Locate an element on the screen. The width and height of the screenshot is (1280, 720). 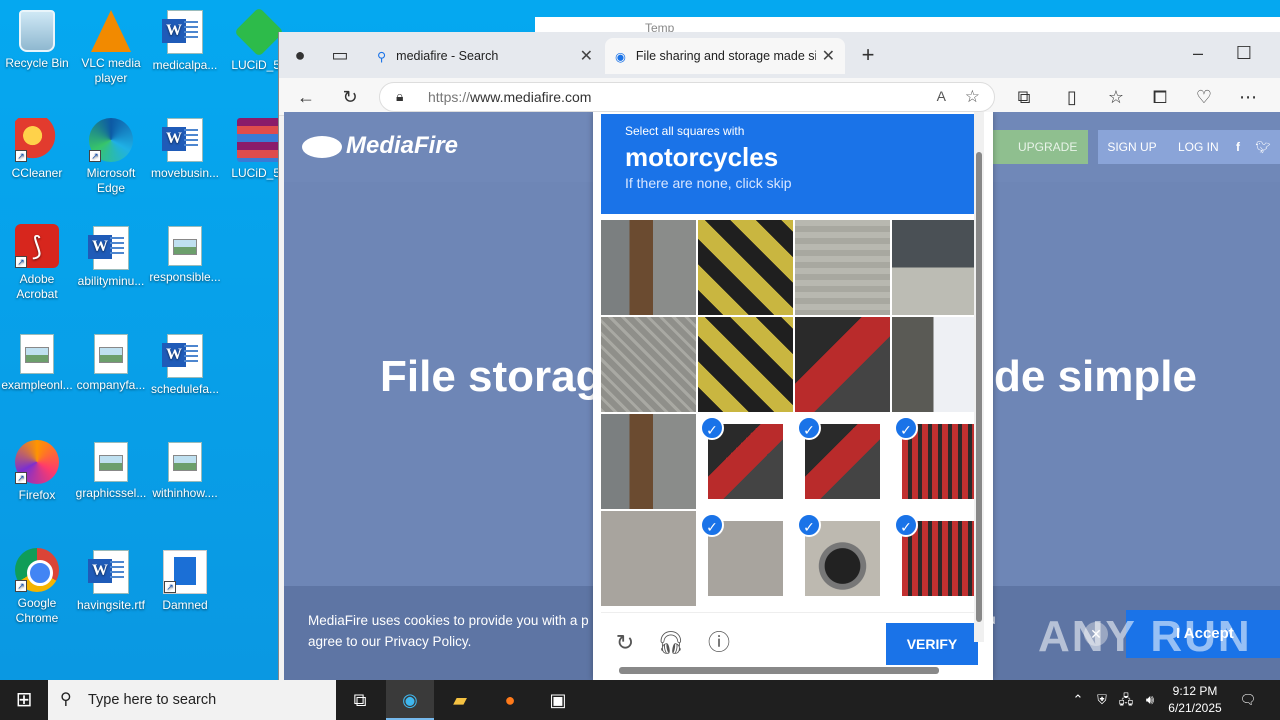
ccleaner-shortcut: ↗ CCleaner is located at coordinates (37, 149).